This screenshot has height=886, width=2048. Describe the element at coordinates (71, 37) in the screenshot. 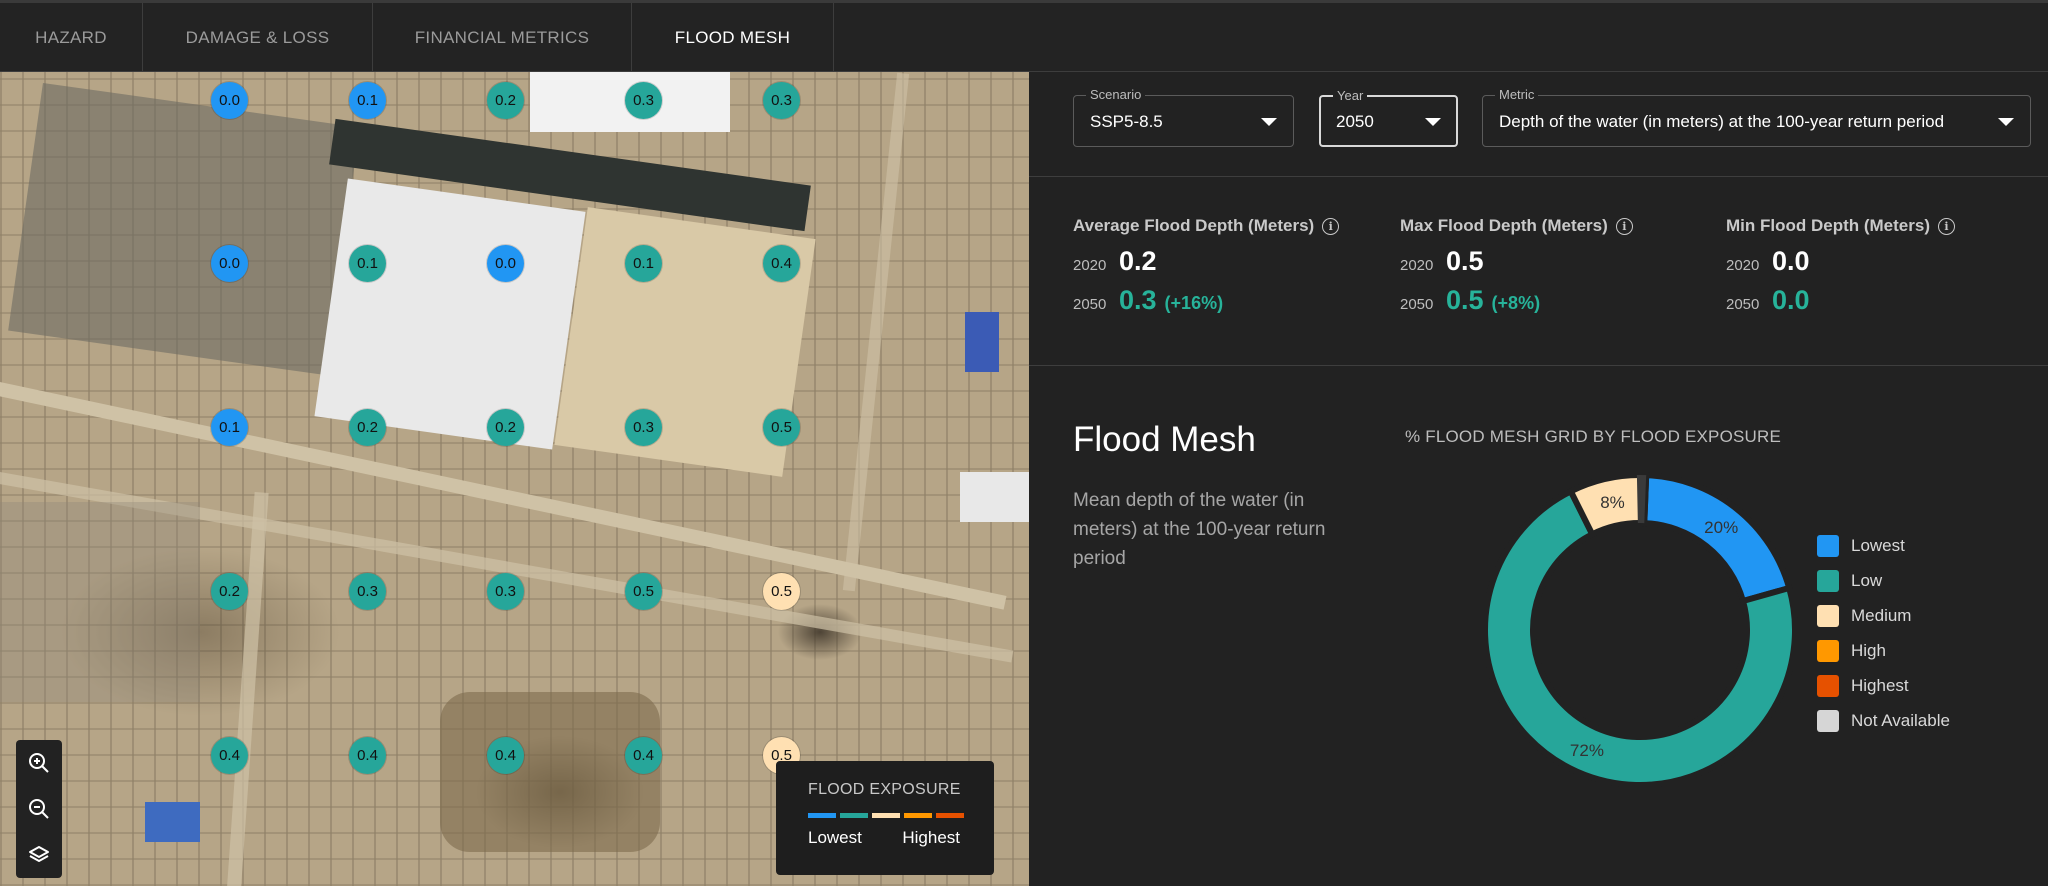

I see `tab-hazard: HAZARD` at that location.